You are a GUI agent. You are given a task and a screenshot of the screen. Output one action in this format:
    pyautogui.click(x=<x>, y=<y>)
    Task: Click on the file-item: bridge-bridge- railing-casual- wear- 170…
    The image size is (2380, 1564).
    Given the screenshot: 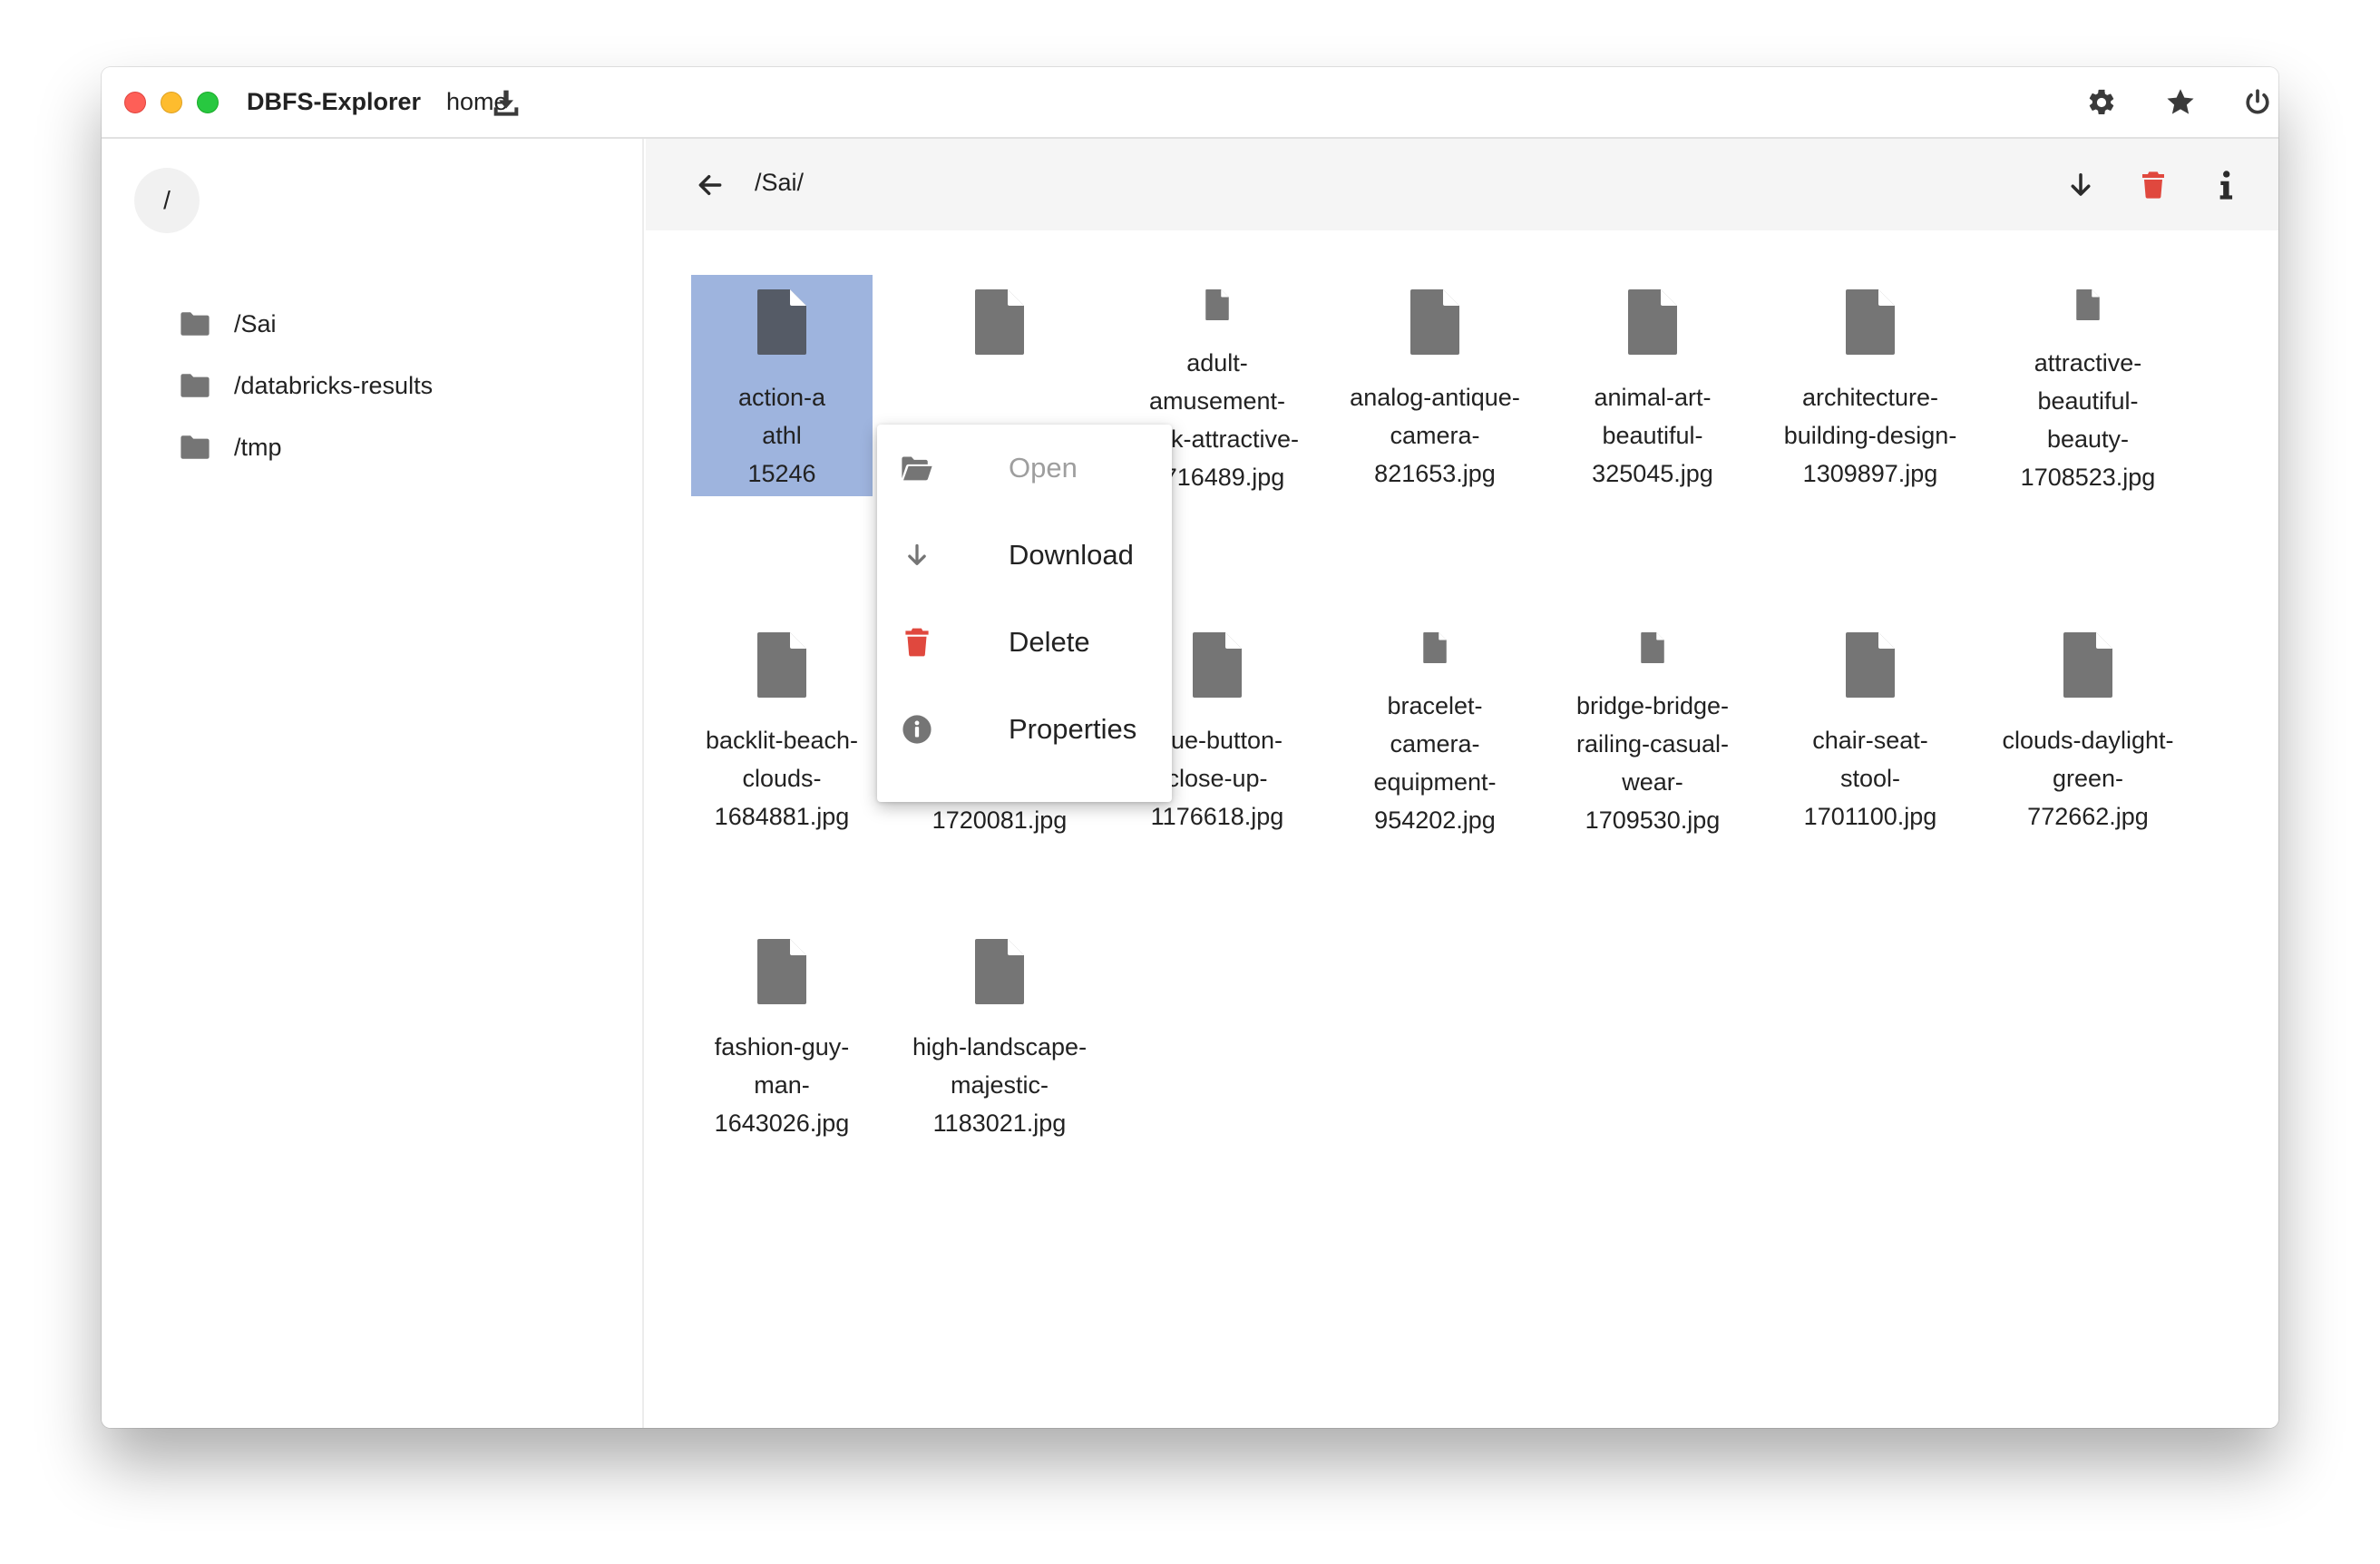 What is the action you would take?
    pyautogui.click(x=1653, y=728)
    